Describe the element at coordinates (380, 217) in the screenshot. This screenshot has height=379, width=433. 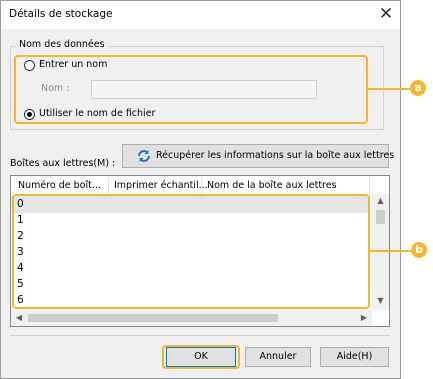
I see `vertical-scroll-thumb` at that location.